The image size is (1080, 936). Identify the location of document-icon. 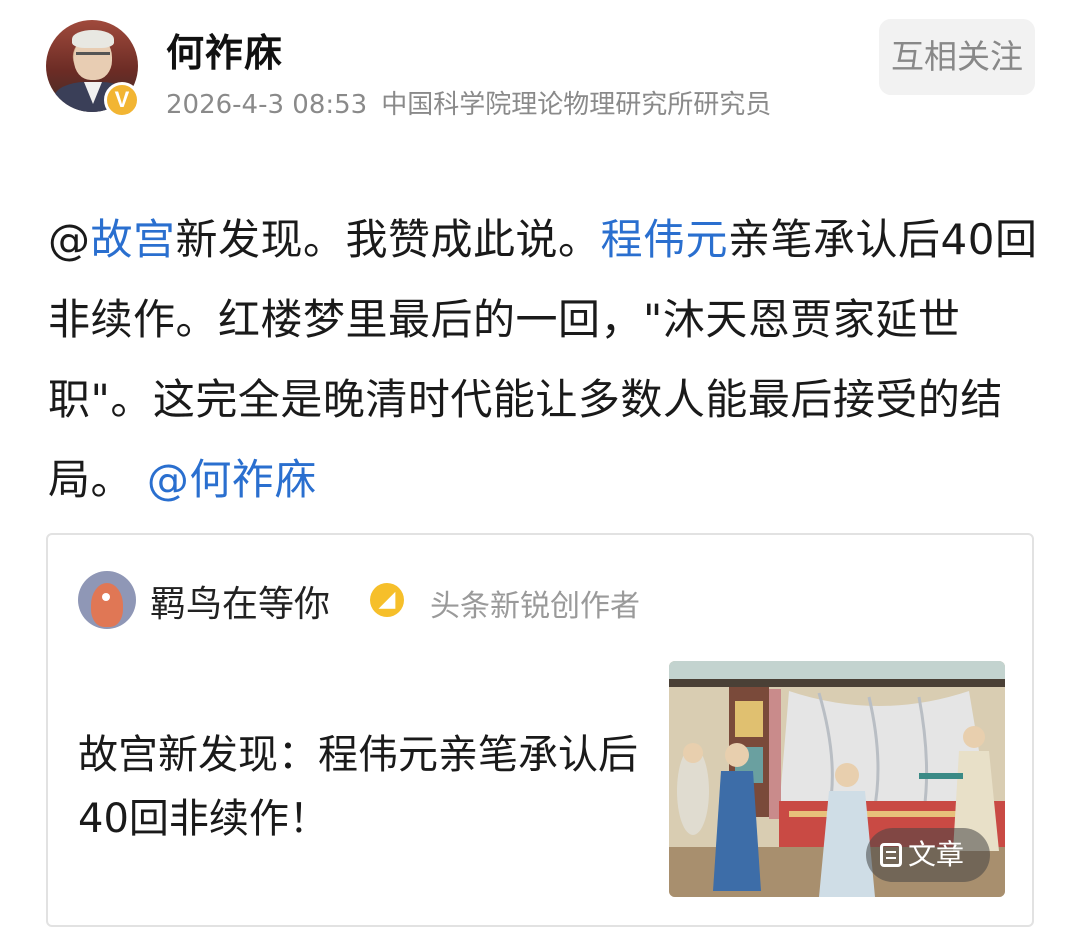
(891, 855).